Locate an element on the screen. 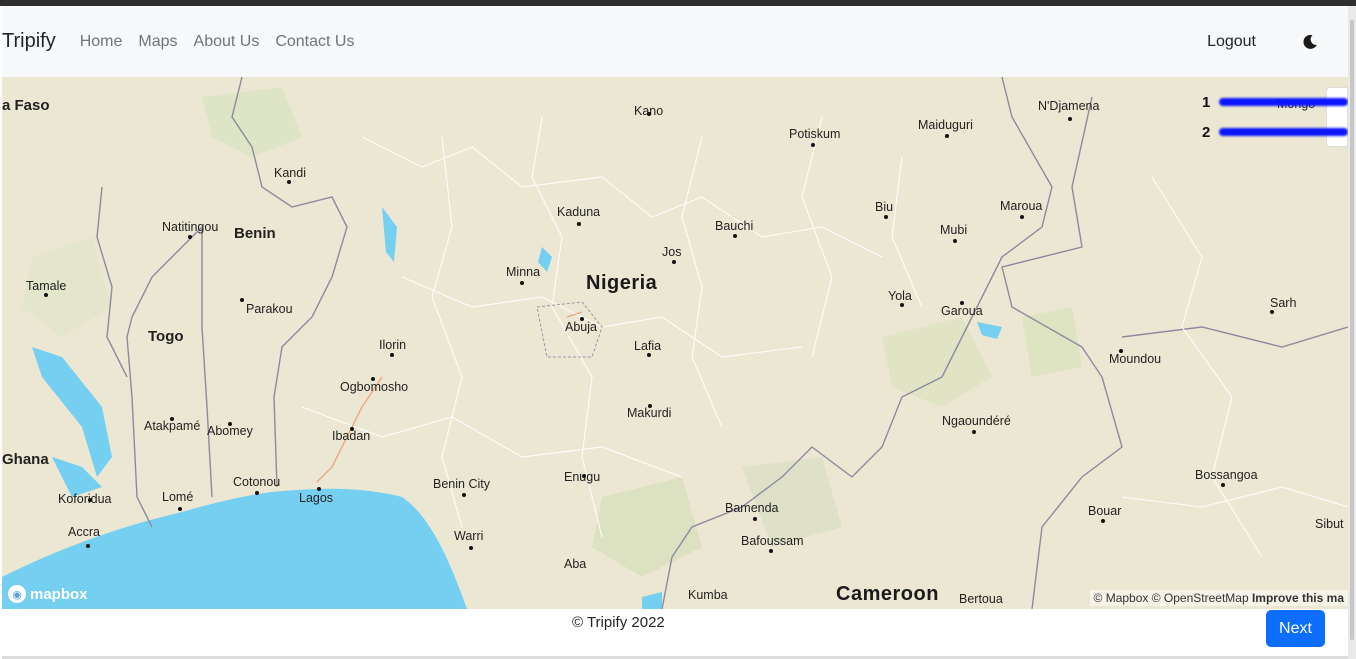  city-label: Mubi is located at coordinates (954, 230).